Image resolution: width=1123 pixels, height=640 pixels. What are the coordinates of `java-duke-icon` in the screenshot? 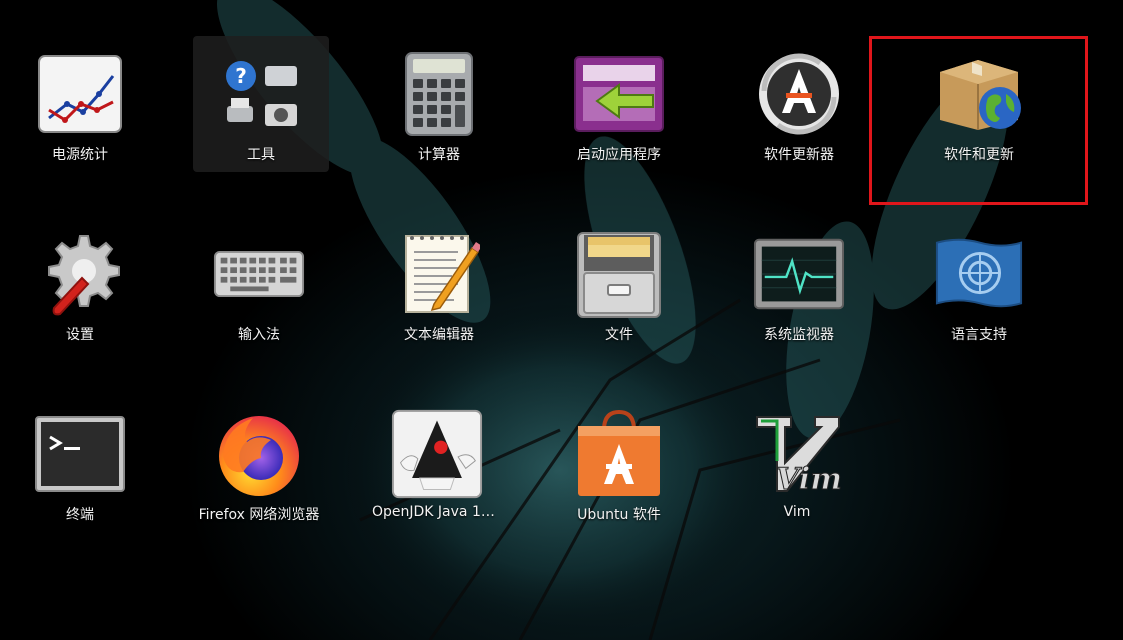 It's located at (437, 454).